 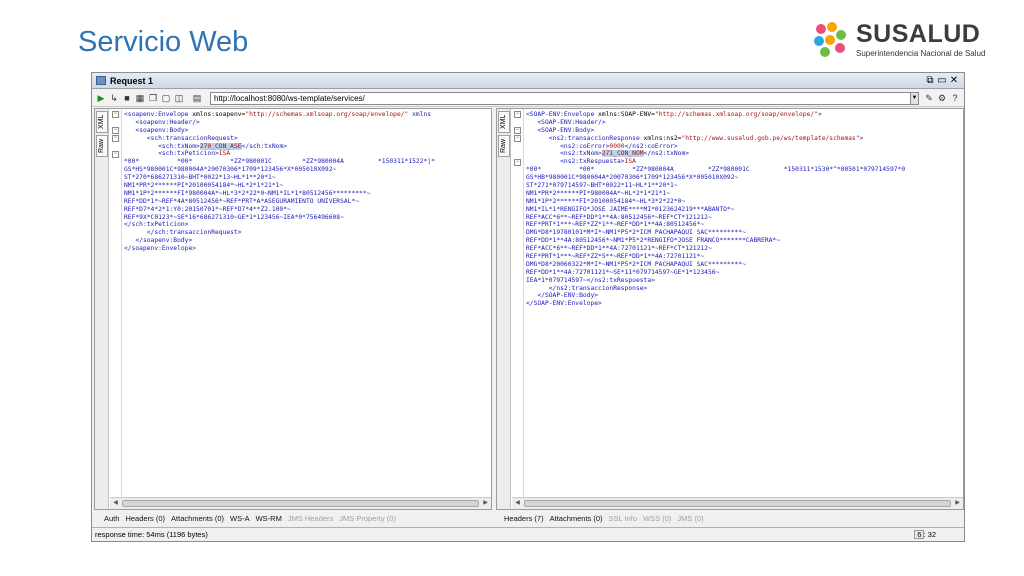 I want to click on window-controls: ⧉ ▭ ✕, so click(x=942, y=80).